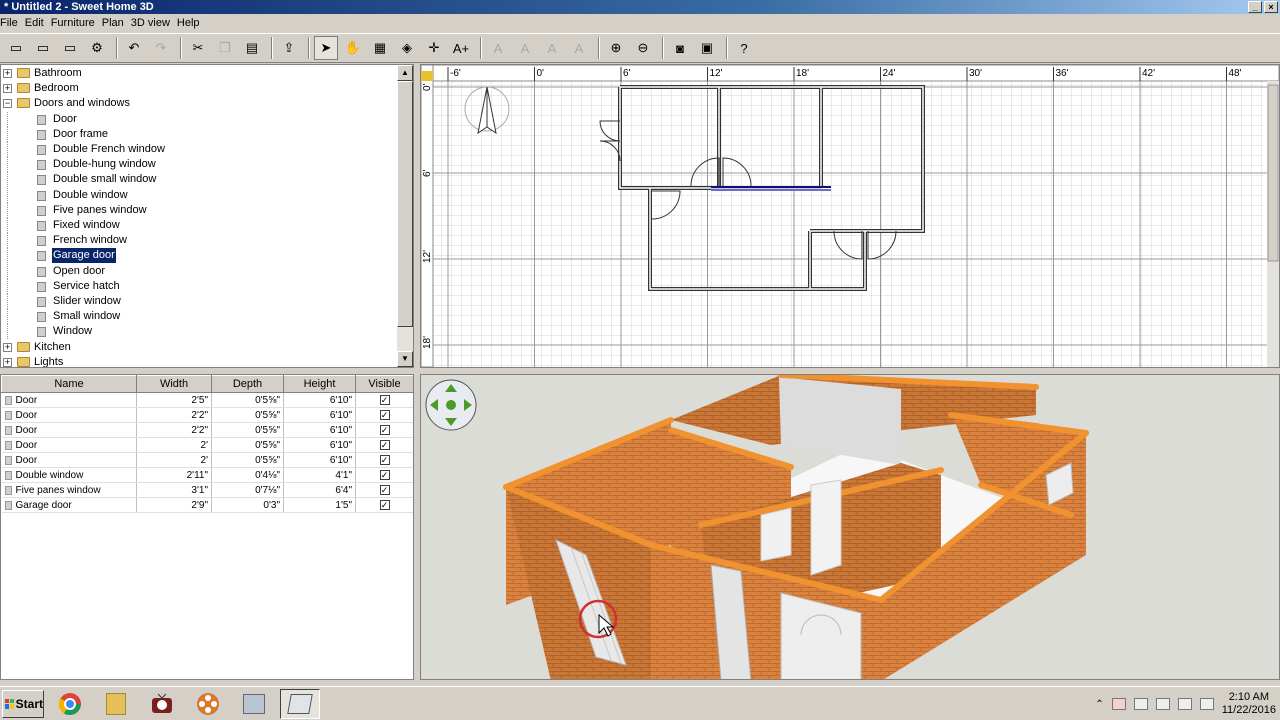  What do you see at coordinates (116, 704) in the screenshot?
I see `explorer-taskbar-button` at bounding box center [116, 704].